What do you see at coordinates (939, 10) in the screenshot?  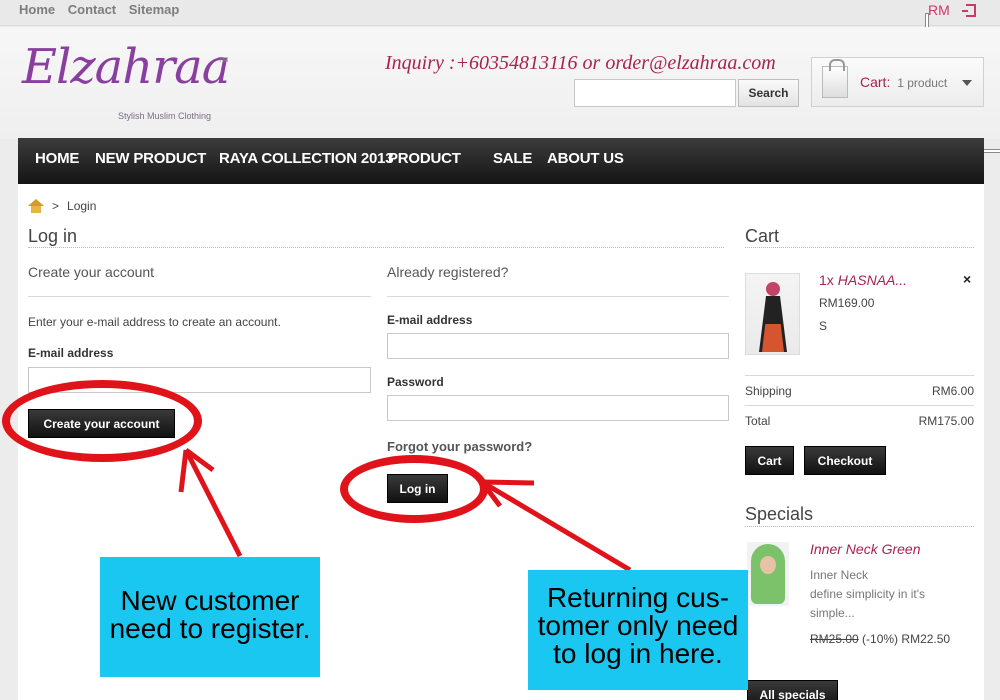 I see `currency-selector: RM` at bounding box center [939, 10].